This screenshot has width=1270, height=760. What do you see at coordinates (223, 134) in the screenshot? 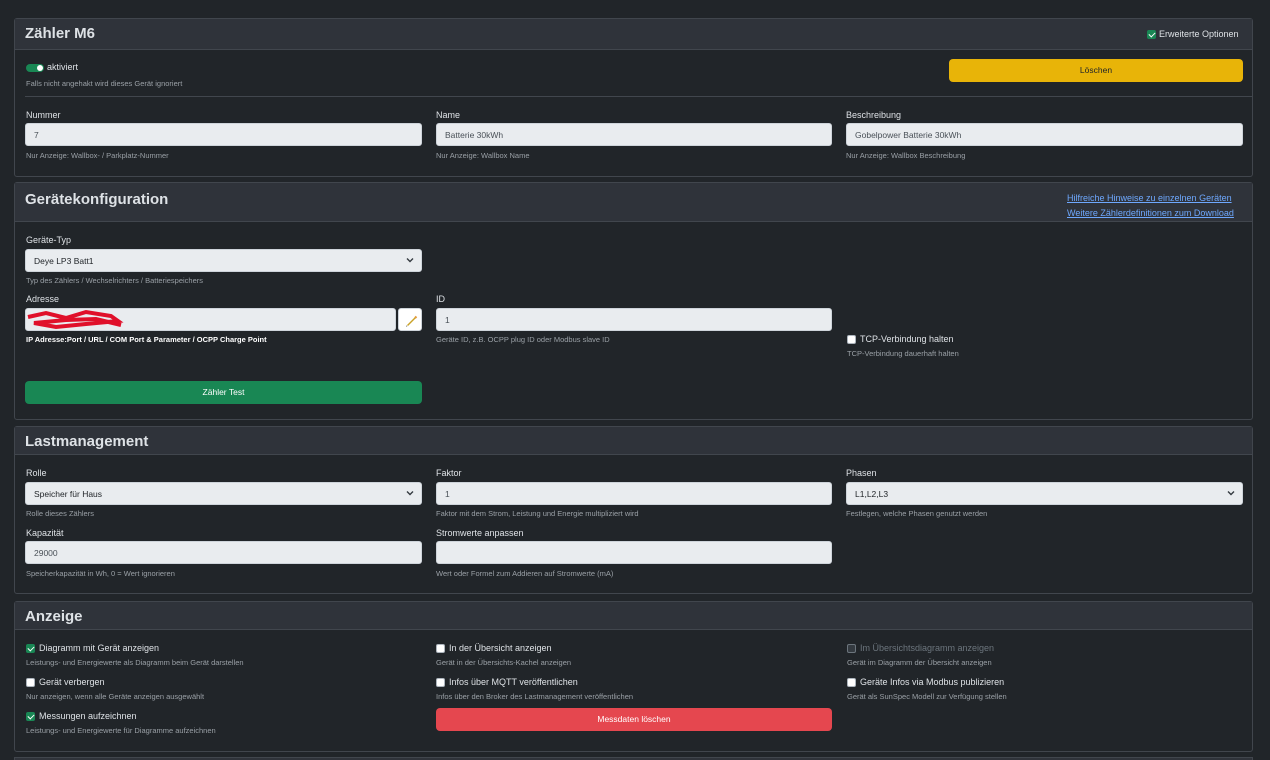
I see `number-input: 7` at bounding box center [223, 134].